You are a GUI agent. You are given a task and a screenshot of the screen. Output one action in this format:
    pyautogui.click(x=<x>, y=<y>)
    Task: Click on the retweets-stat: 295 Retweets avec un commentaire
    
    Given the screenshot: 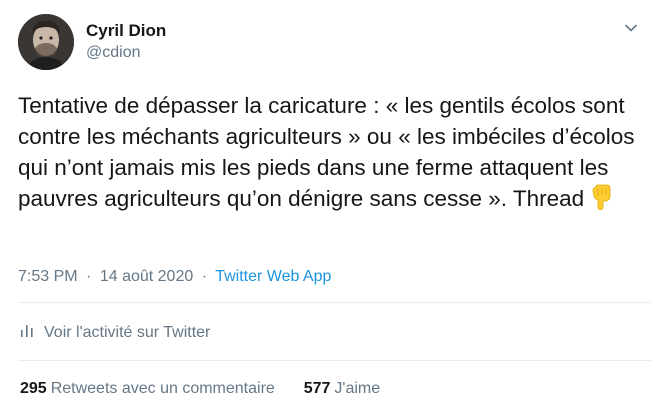 What is the action you would take?
    pyautogui.click(x=147, y=388)
    